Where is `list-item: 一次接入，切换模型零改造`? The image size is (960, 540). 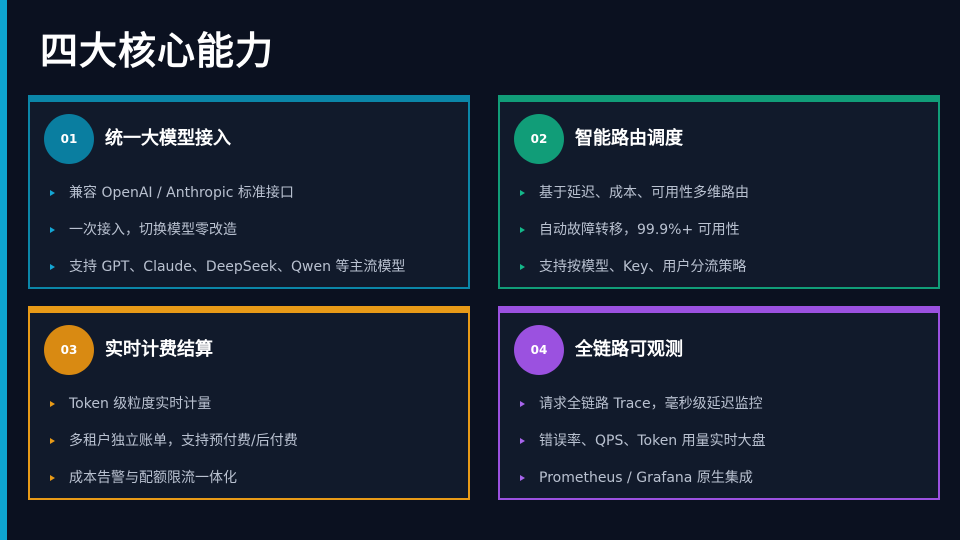 list-item: 一次接入，切换模型零改造 is located at coordinates (227, 229).